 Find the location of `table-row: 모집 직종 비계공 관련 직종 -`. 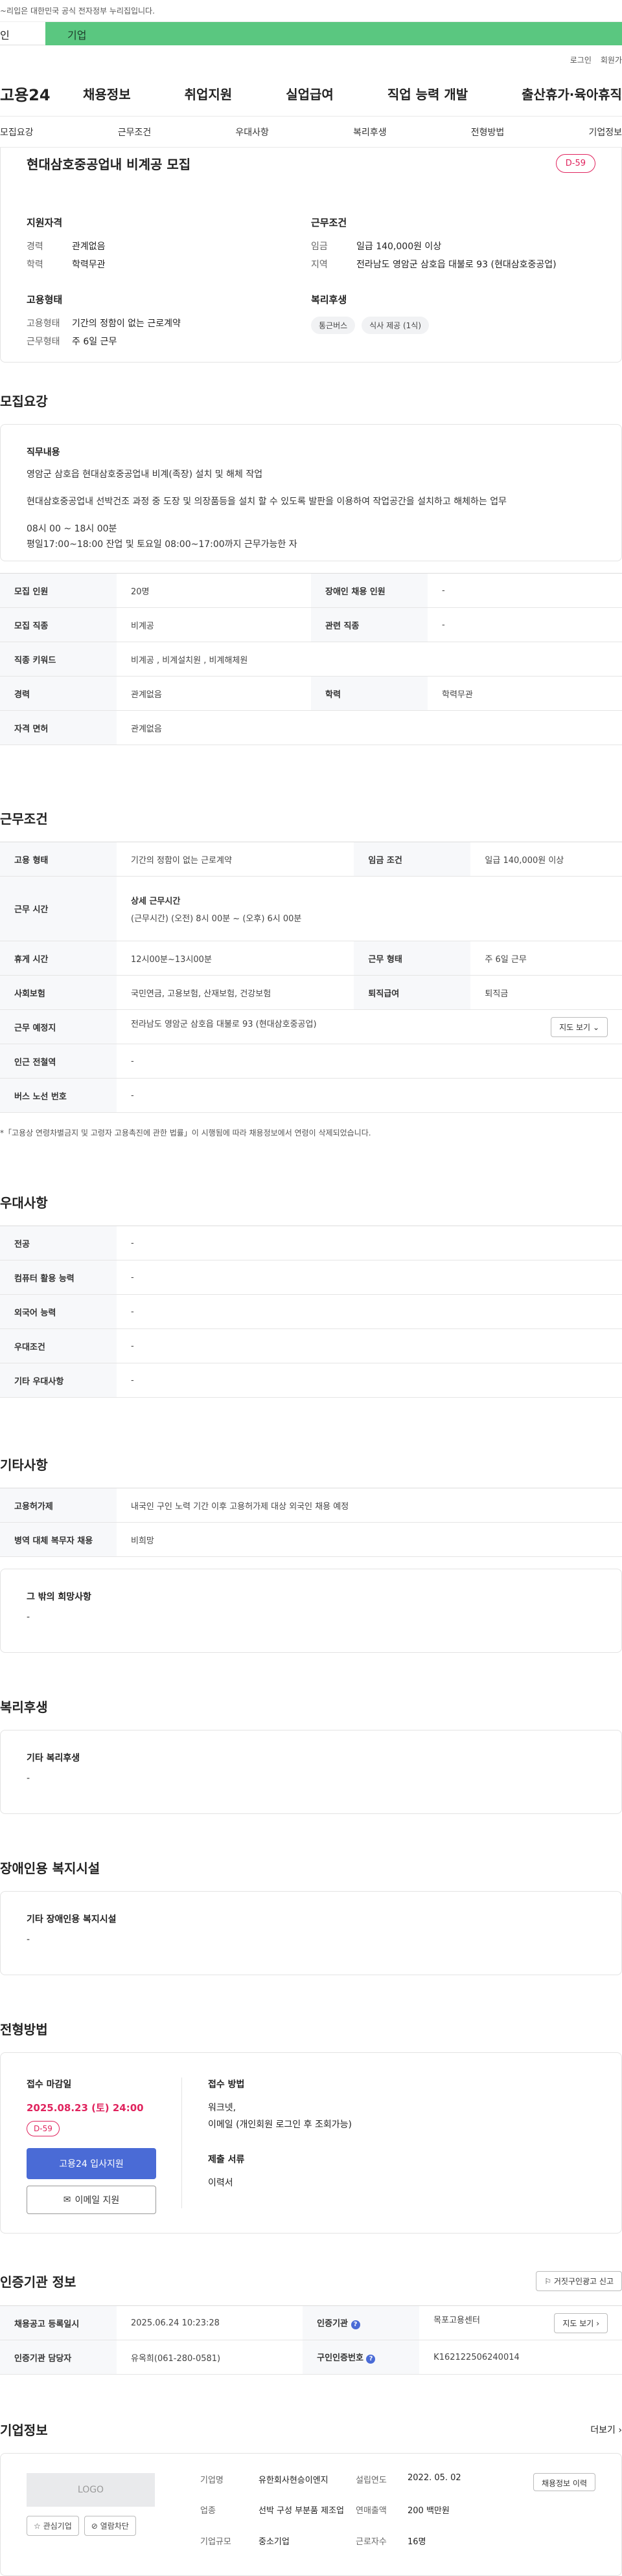

table-row: 모집 직종 비계공 관련 직종 - is located at coordinates (311, 624).